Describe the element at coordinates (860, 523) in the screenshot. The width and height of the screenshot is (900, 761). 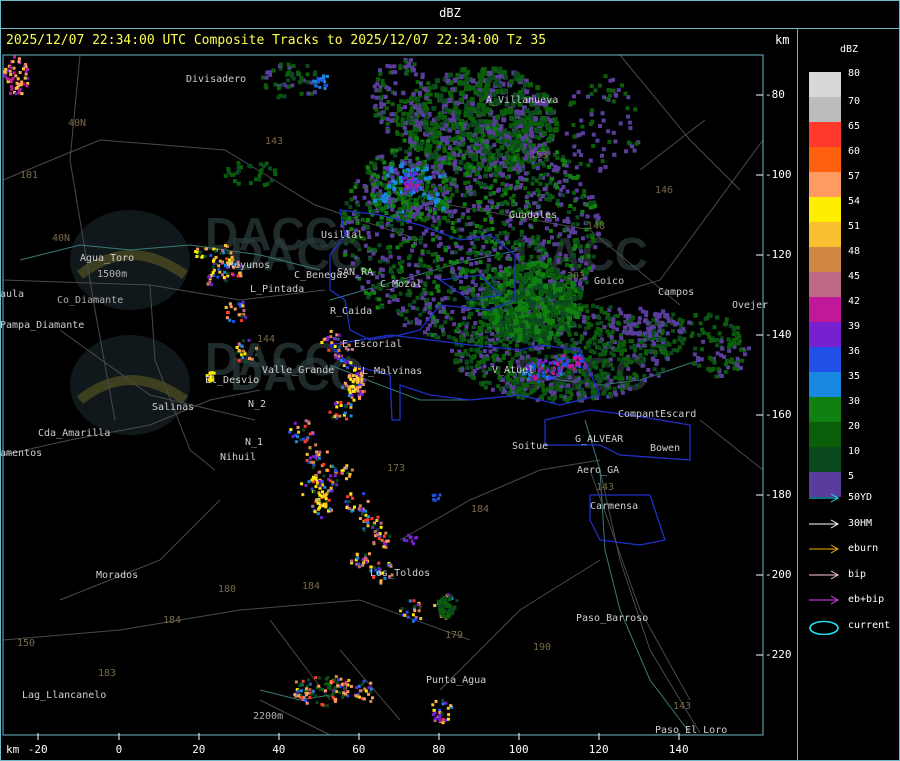
I see `track-label: 30HM` at that location.